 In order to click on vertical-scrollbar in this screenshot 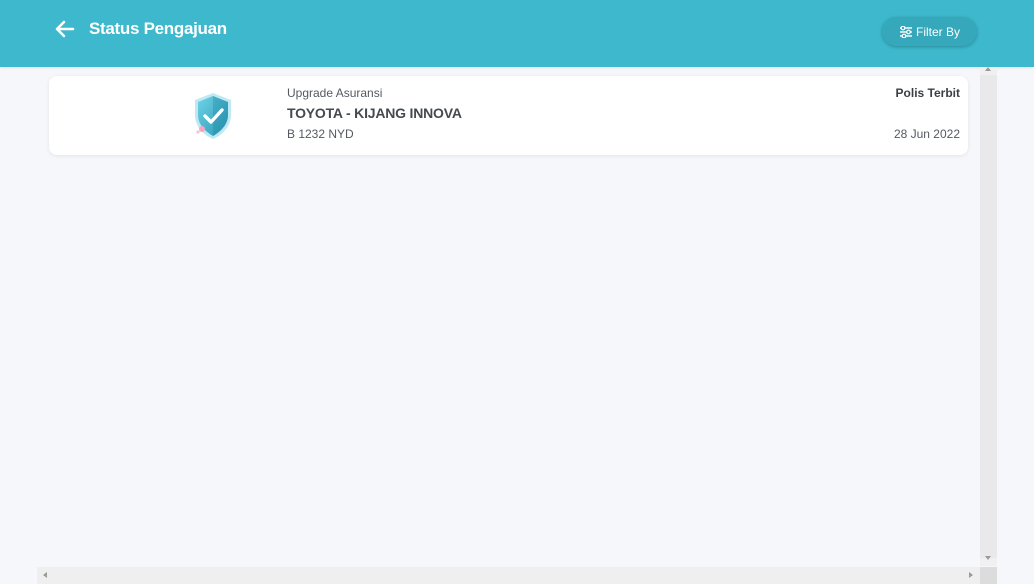, I will do `click(988, 316)`.